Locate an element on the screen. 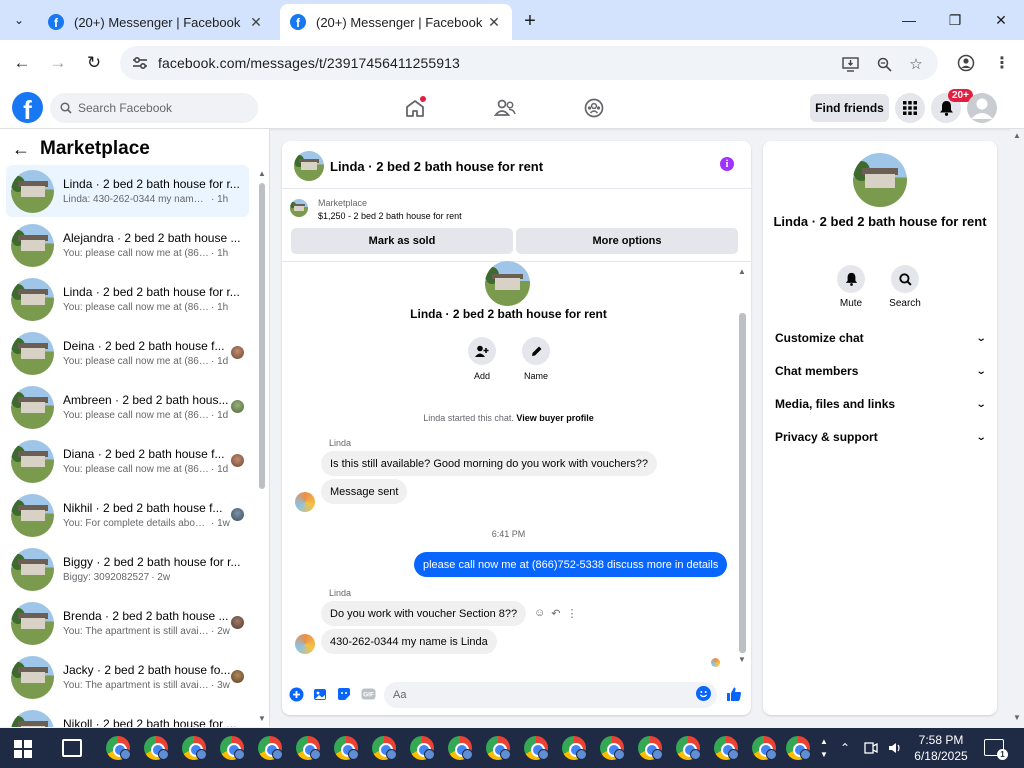  show-hidden-icons-chevron-icon: ⌃ is located at coordinates (845, 748).